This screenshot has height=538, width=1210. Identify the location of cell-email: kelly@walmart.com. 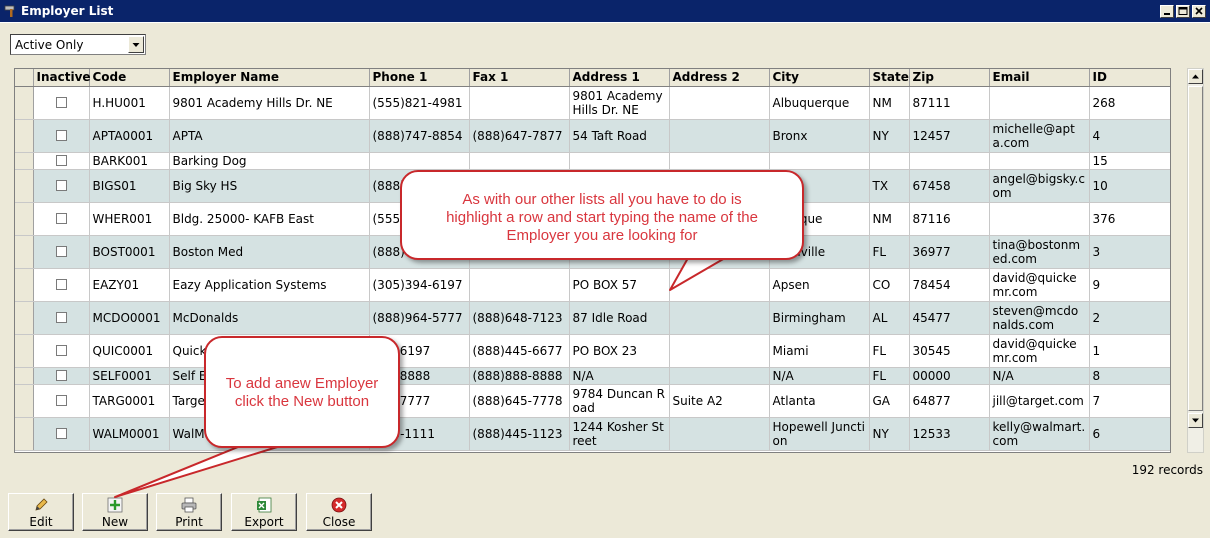
(1039, 434).